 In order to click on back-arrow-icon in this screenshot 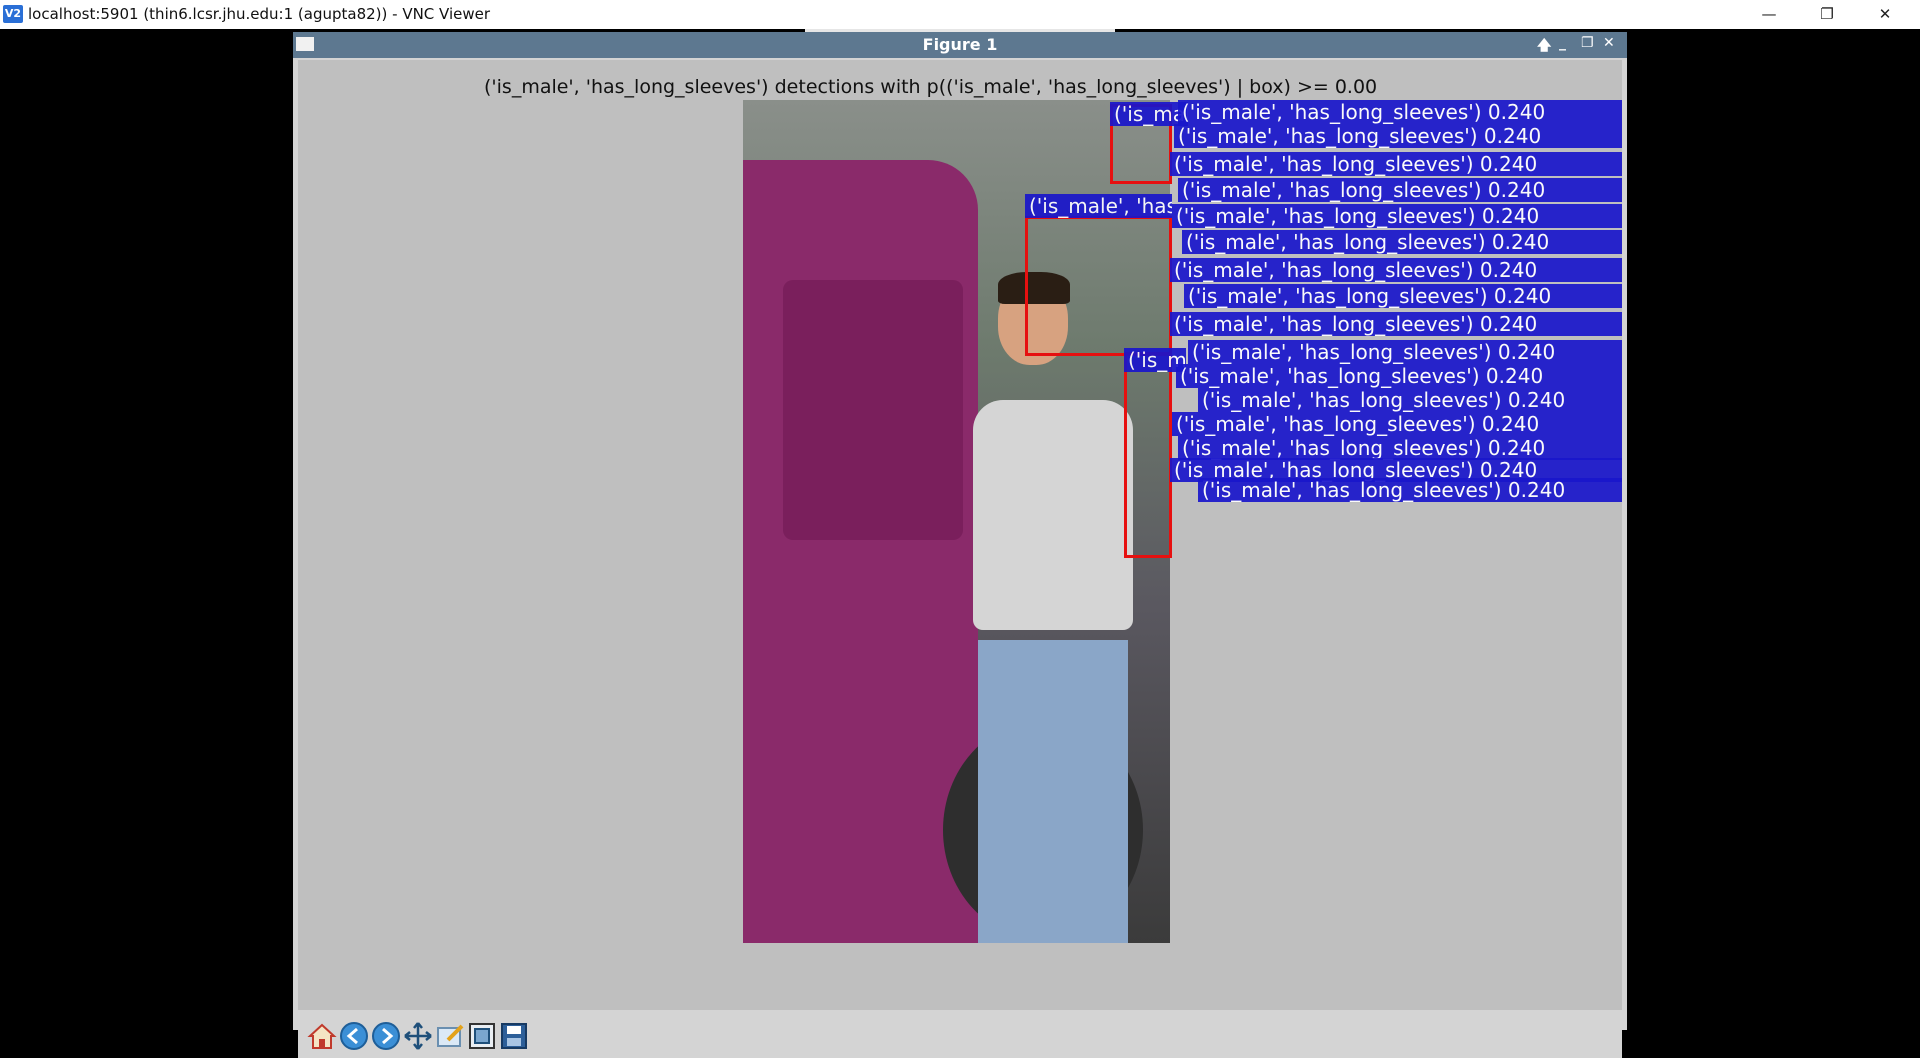, I will do `click(354, 1036)`.